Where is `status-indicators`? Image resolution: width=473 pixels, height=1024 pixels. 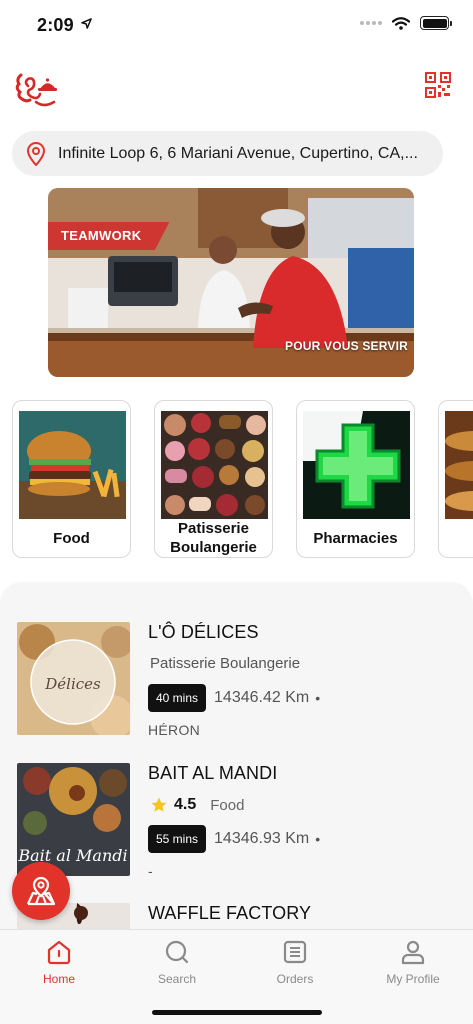
status-indicators is located at coordinates (406, 23).